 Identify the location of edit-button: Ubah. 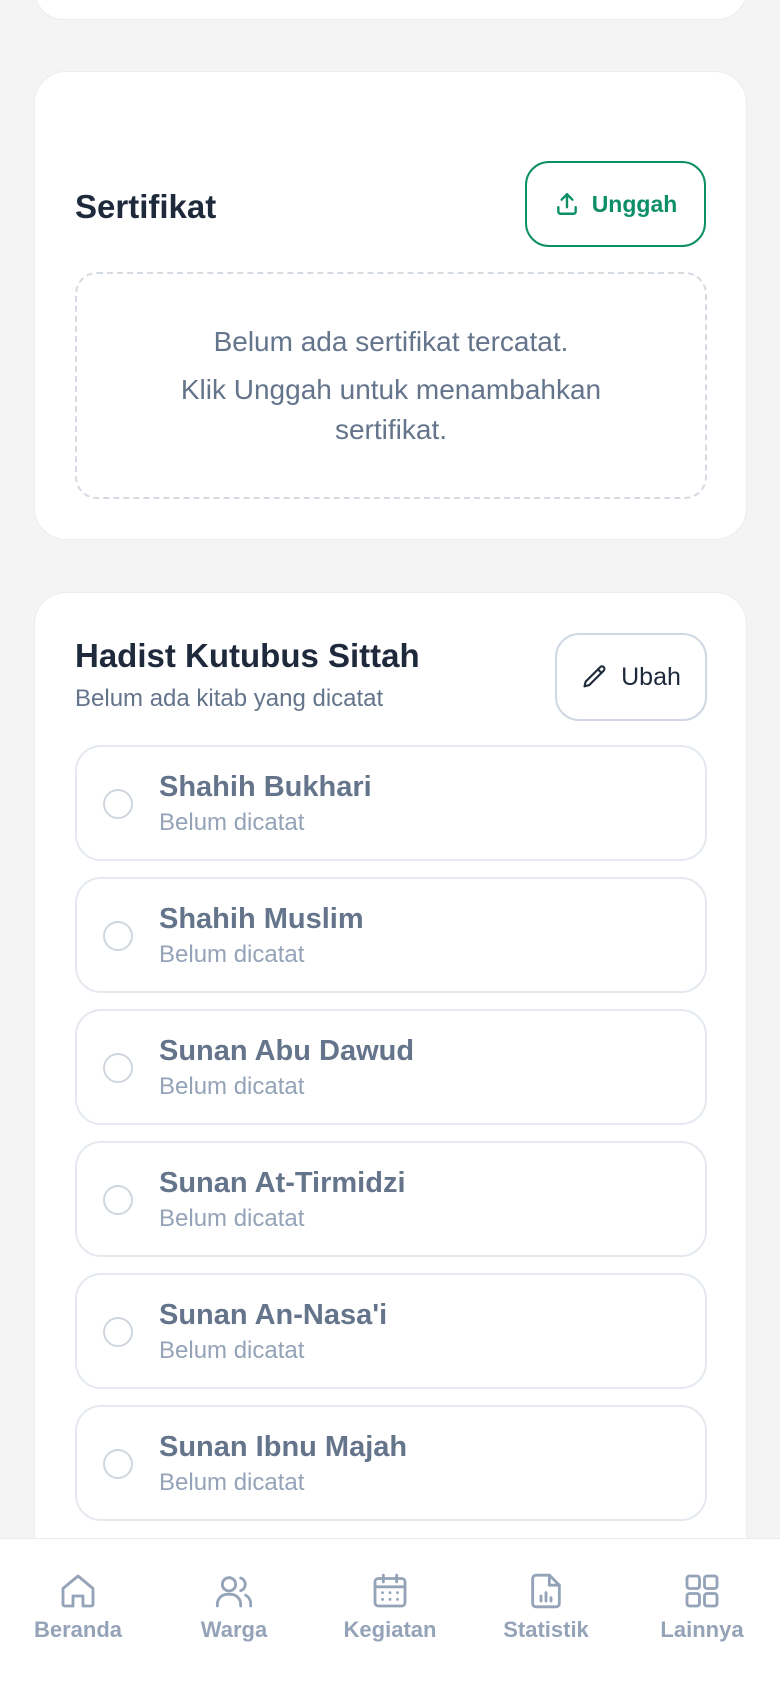
(631, 677).